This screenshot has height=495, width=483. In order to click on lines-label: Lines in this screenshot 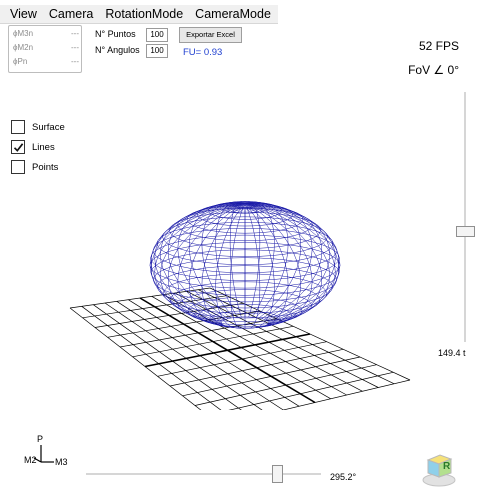, I will do `click(43, 147)`.